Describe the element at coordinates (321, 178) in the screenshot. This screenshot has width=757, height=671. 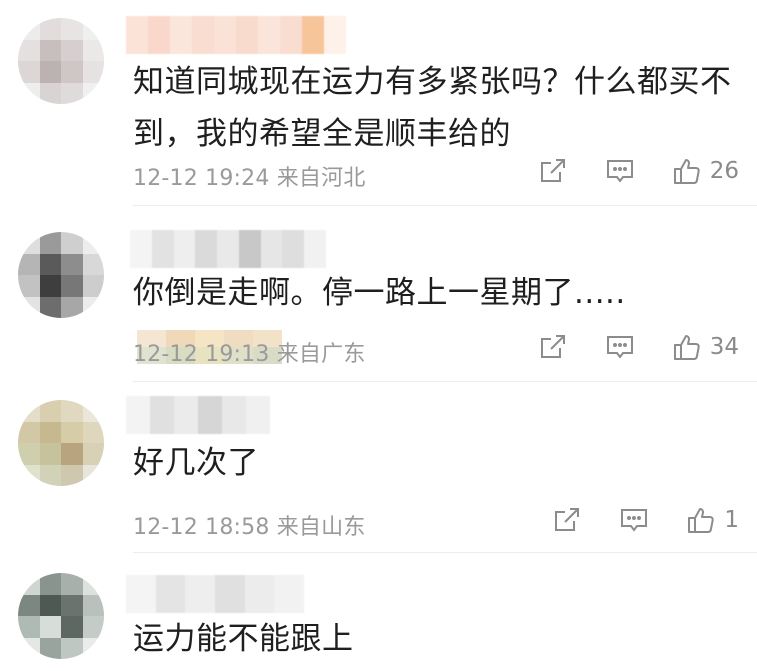
I see `location: 来自河北` at that location.